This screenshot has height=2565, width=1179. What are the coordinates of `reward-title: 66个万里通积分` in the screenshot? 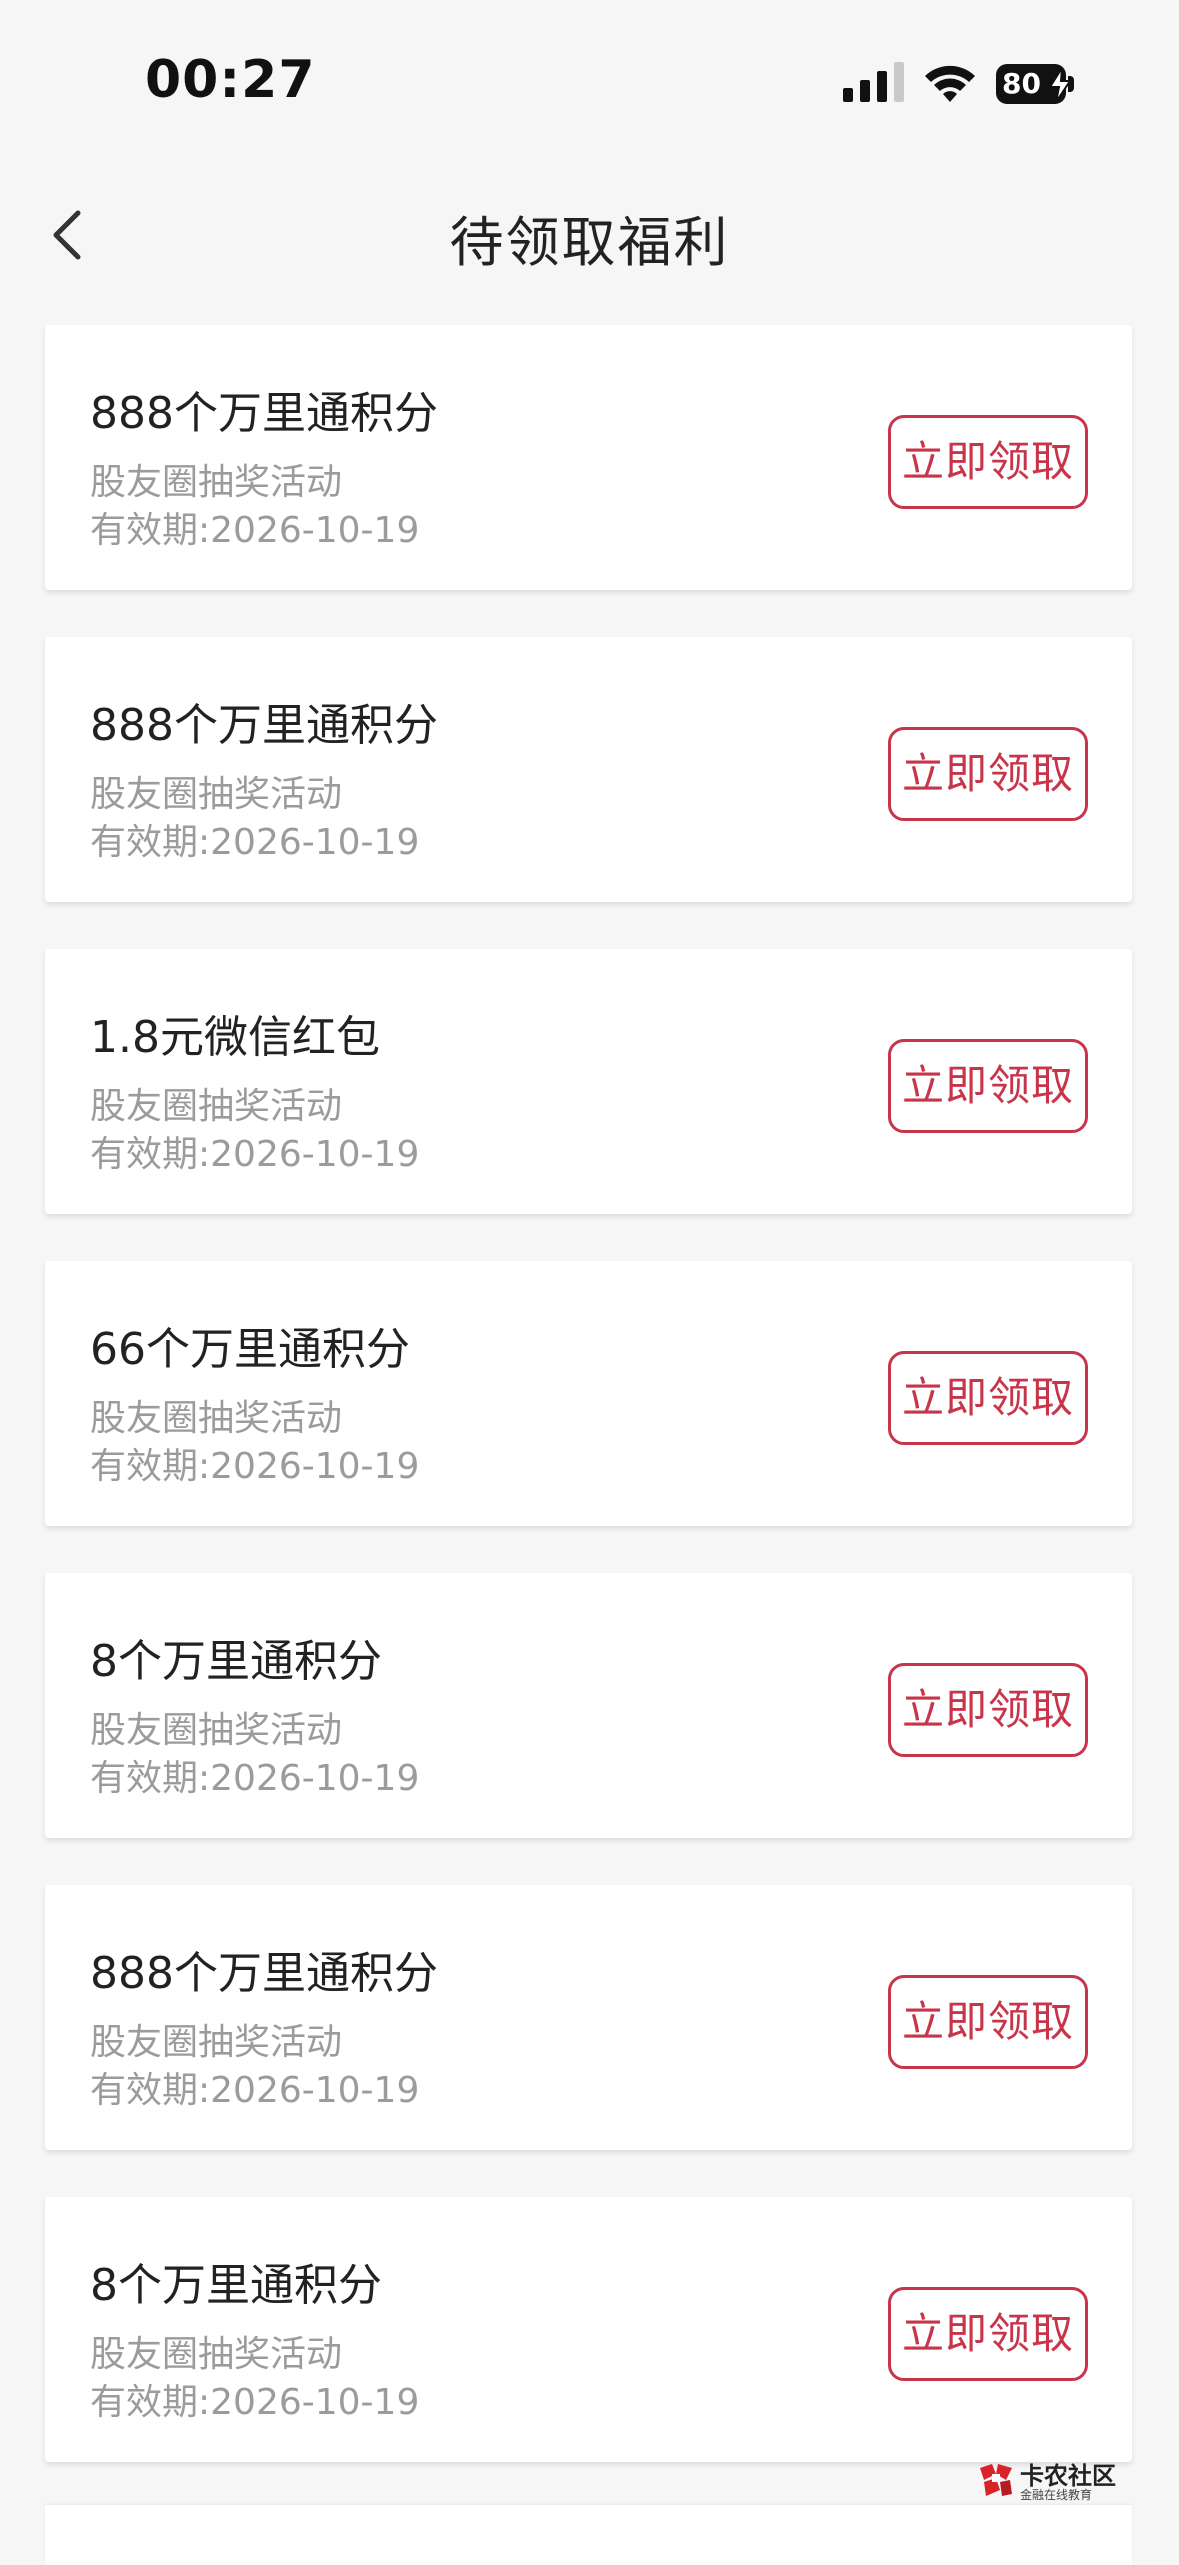 It's located at (250, 1349).